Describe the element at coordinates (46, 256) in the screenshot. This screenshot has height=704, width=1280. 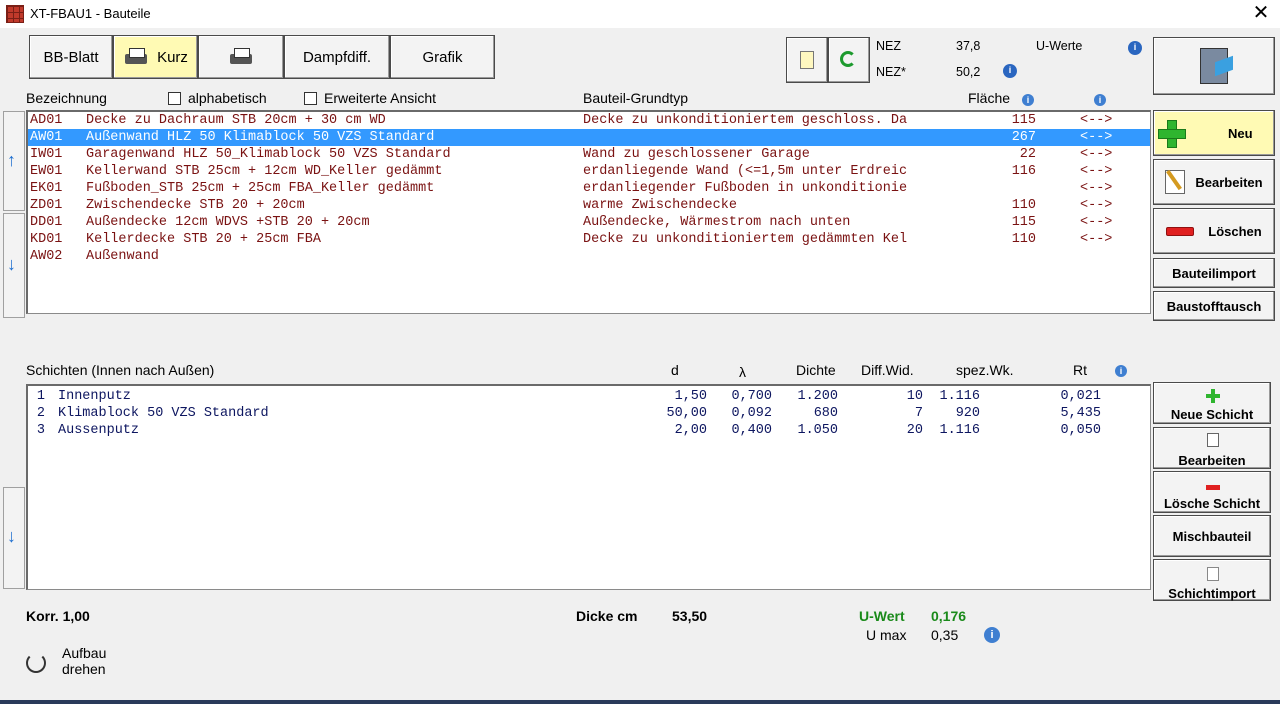
I see `bauteil-code: AW02` at that location.